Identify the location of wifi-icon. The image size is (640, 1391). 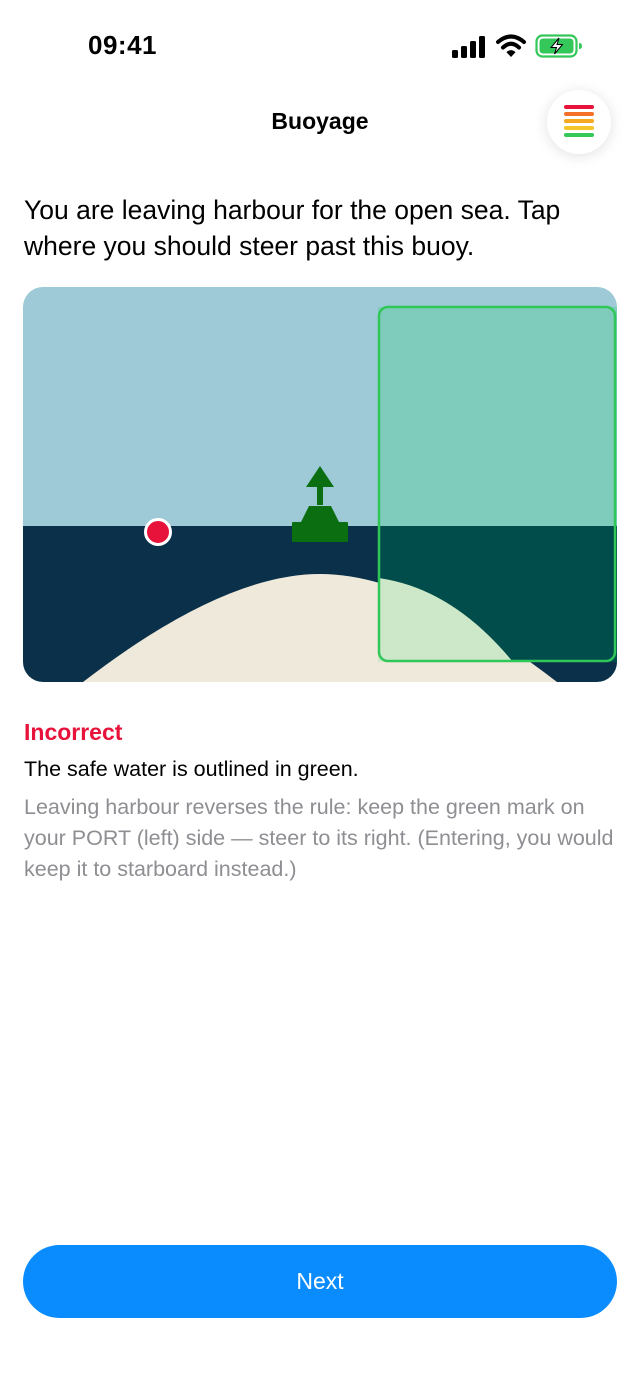
(511, 45).